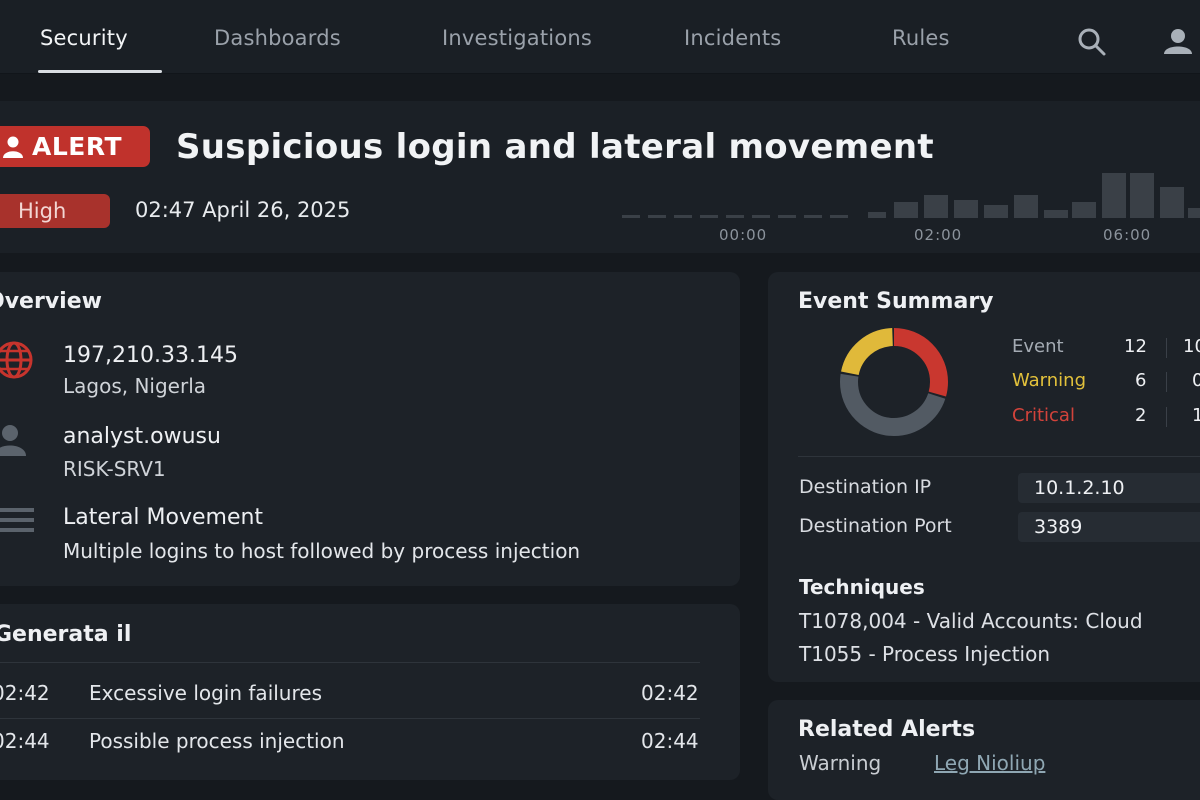  Describe the element at coordinates (1196, 380) in the screenshot. I see `stat-extra-warning: 0` at that location.